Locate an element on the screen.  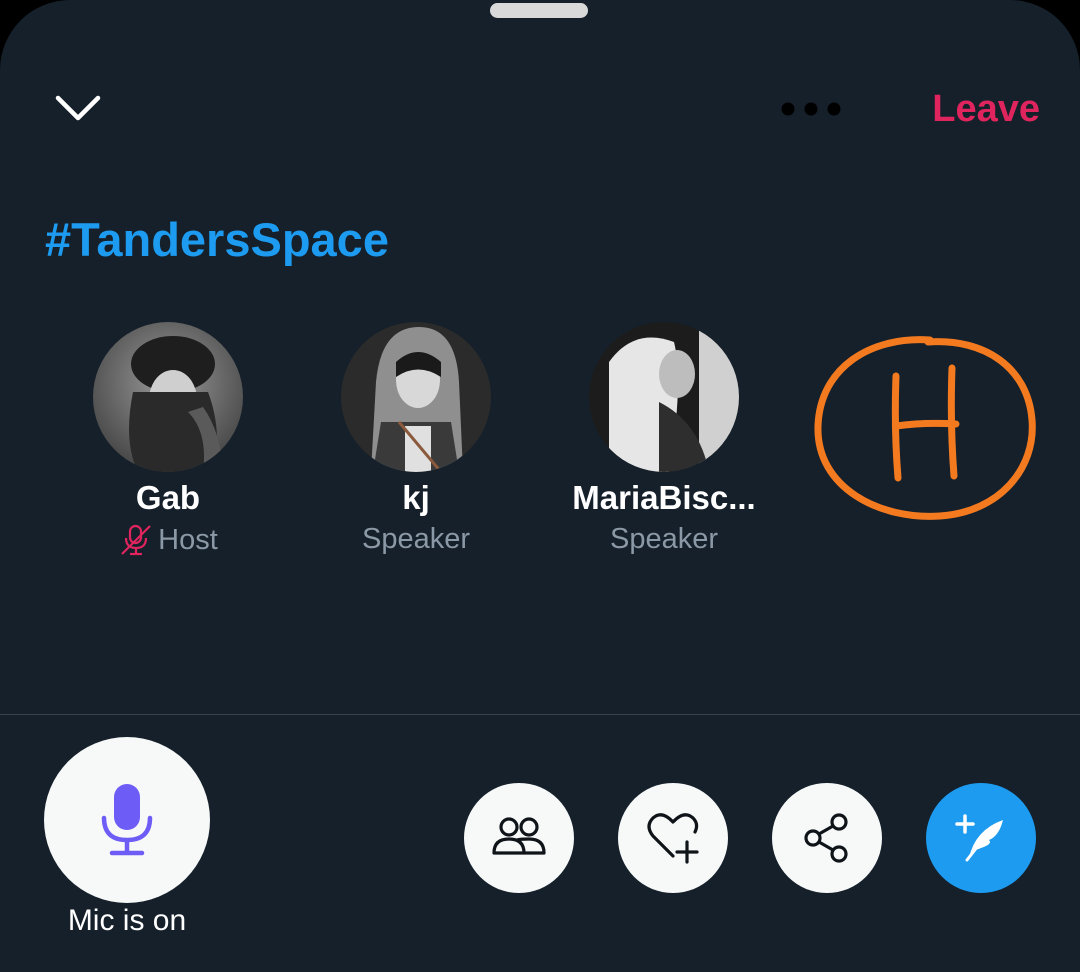
compose-tweet-icon is located at coordinates (979, 838).